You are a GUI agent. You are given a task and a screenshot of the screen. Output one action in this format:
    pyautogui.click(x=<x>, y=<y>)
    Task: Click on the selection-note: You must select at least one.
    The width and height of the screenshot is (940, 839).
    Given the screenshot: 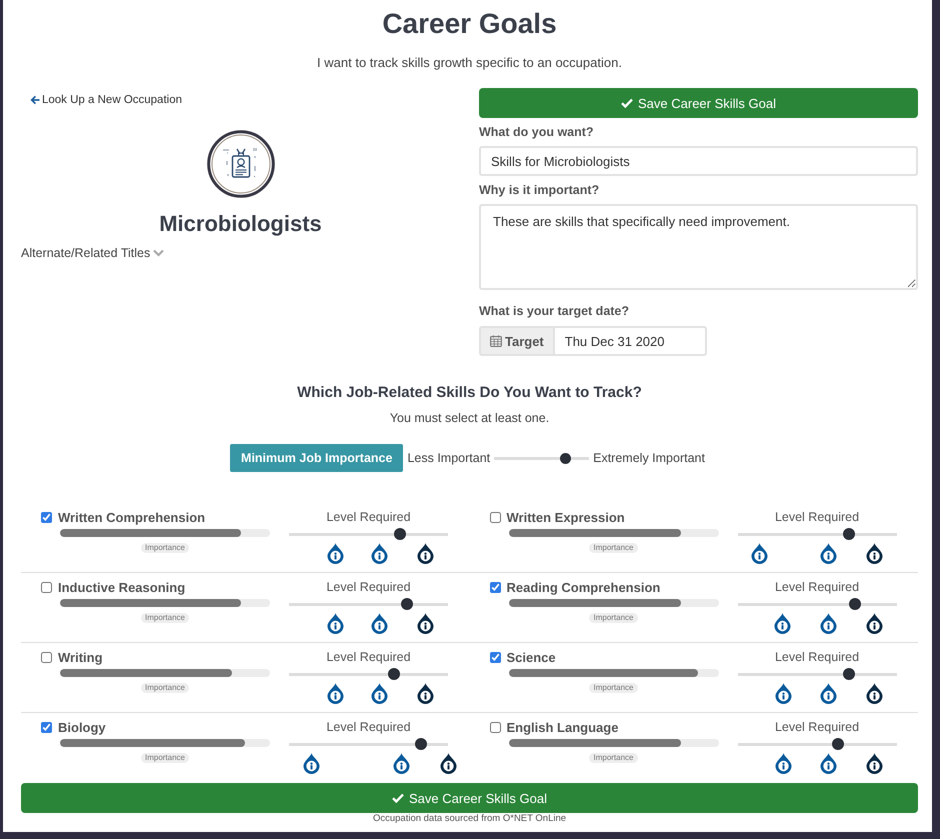 What is the action you would take?
    pyautogui.click(x=469, y=418)
    